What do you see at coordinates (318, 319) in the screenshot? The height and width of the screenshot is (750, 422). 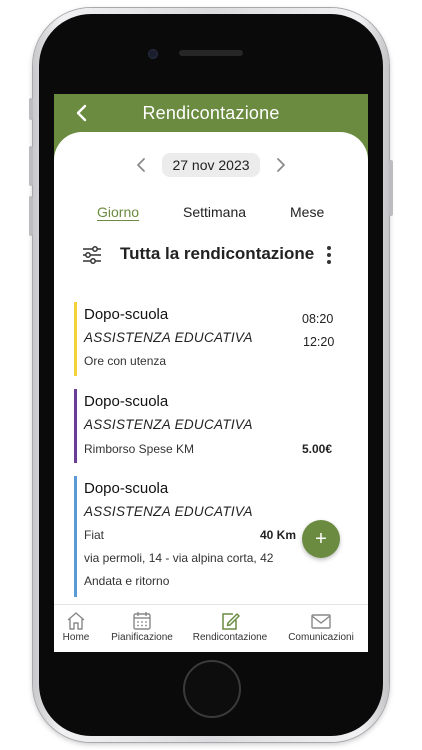 I see `entry-time-start: 08:20` at bounding box center [318, 319].